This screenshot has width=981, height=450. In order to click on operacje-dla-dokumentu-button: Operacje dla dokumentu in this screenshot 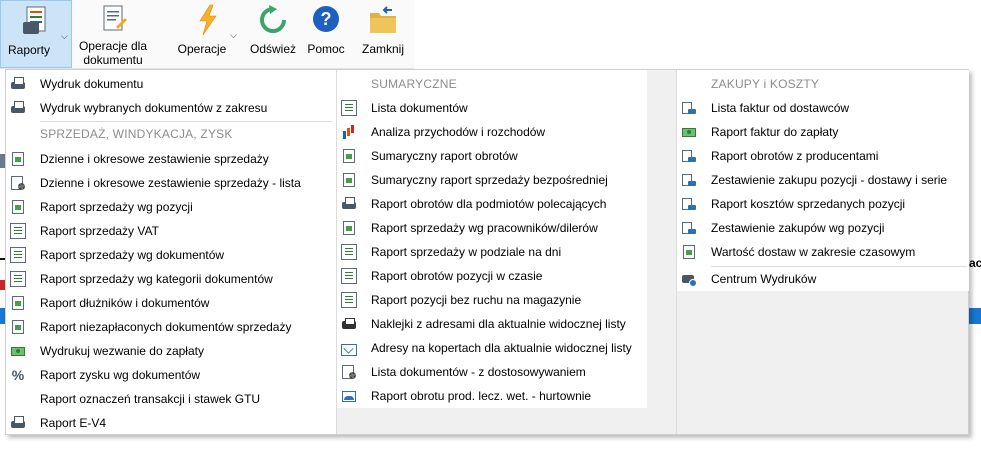, I will do `click(113, 34)`.